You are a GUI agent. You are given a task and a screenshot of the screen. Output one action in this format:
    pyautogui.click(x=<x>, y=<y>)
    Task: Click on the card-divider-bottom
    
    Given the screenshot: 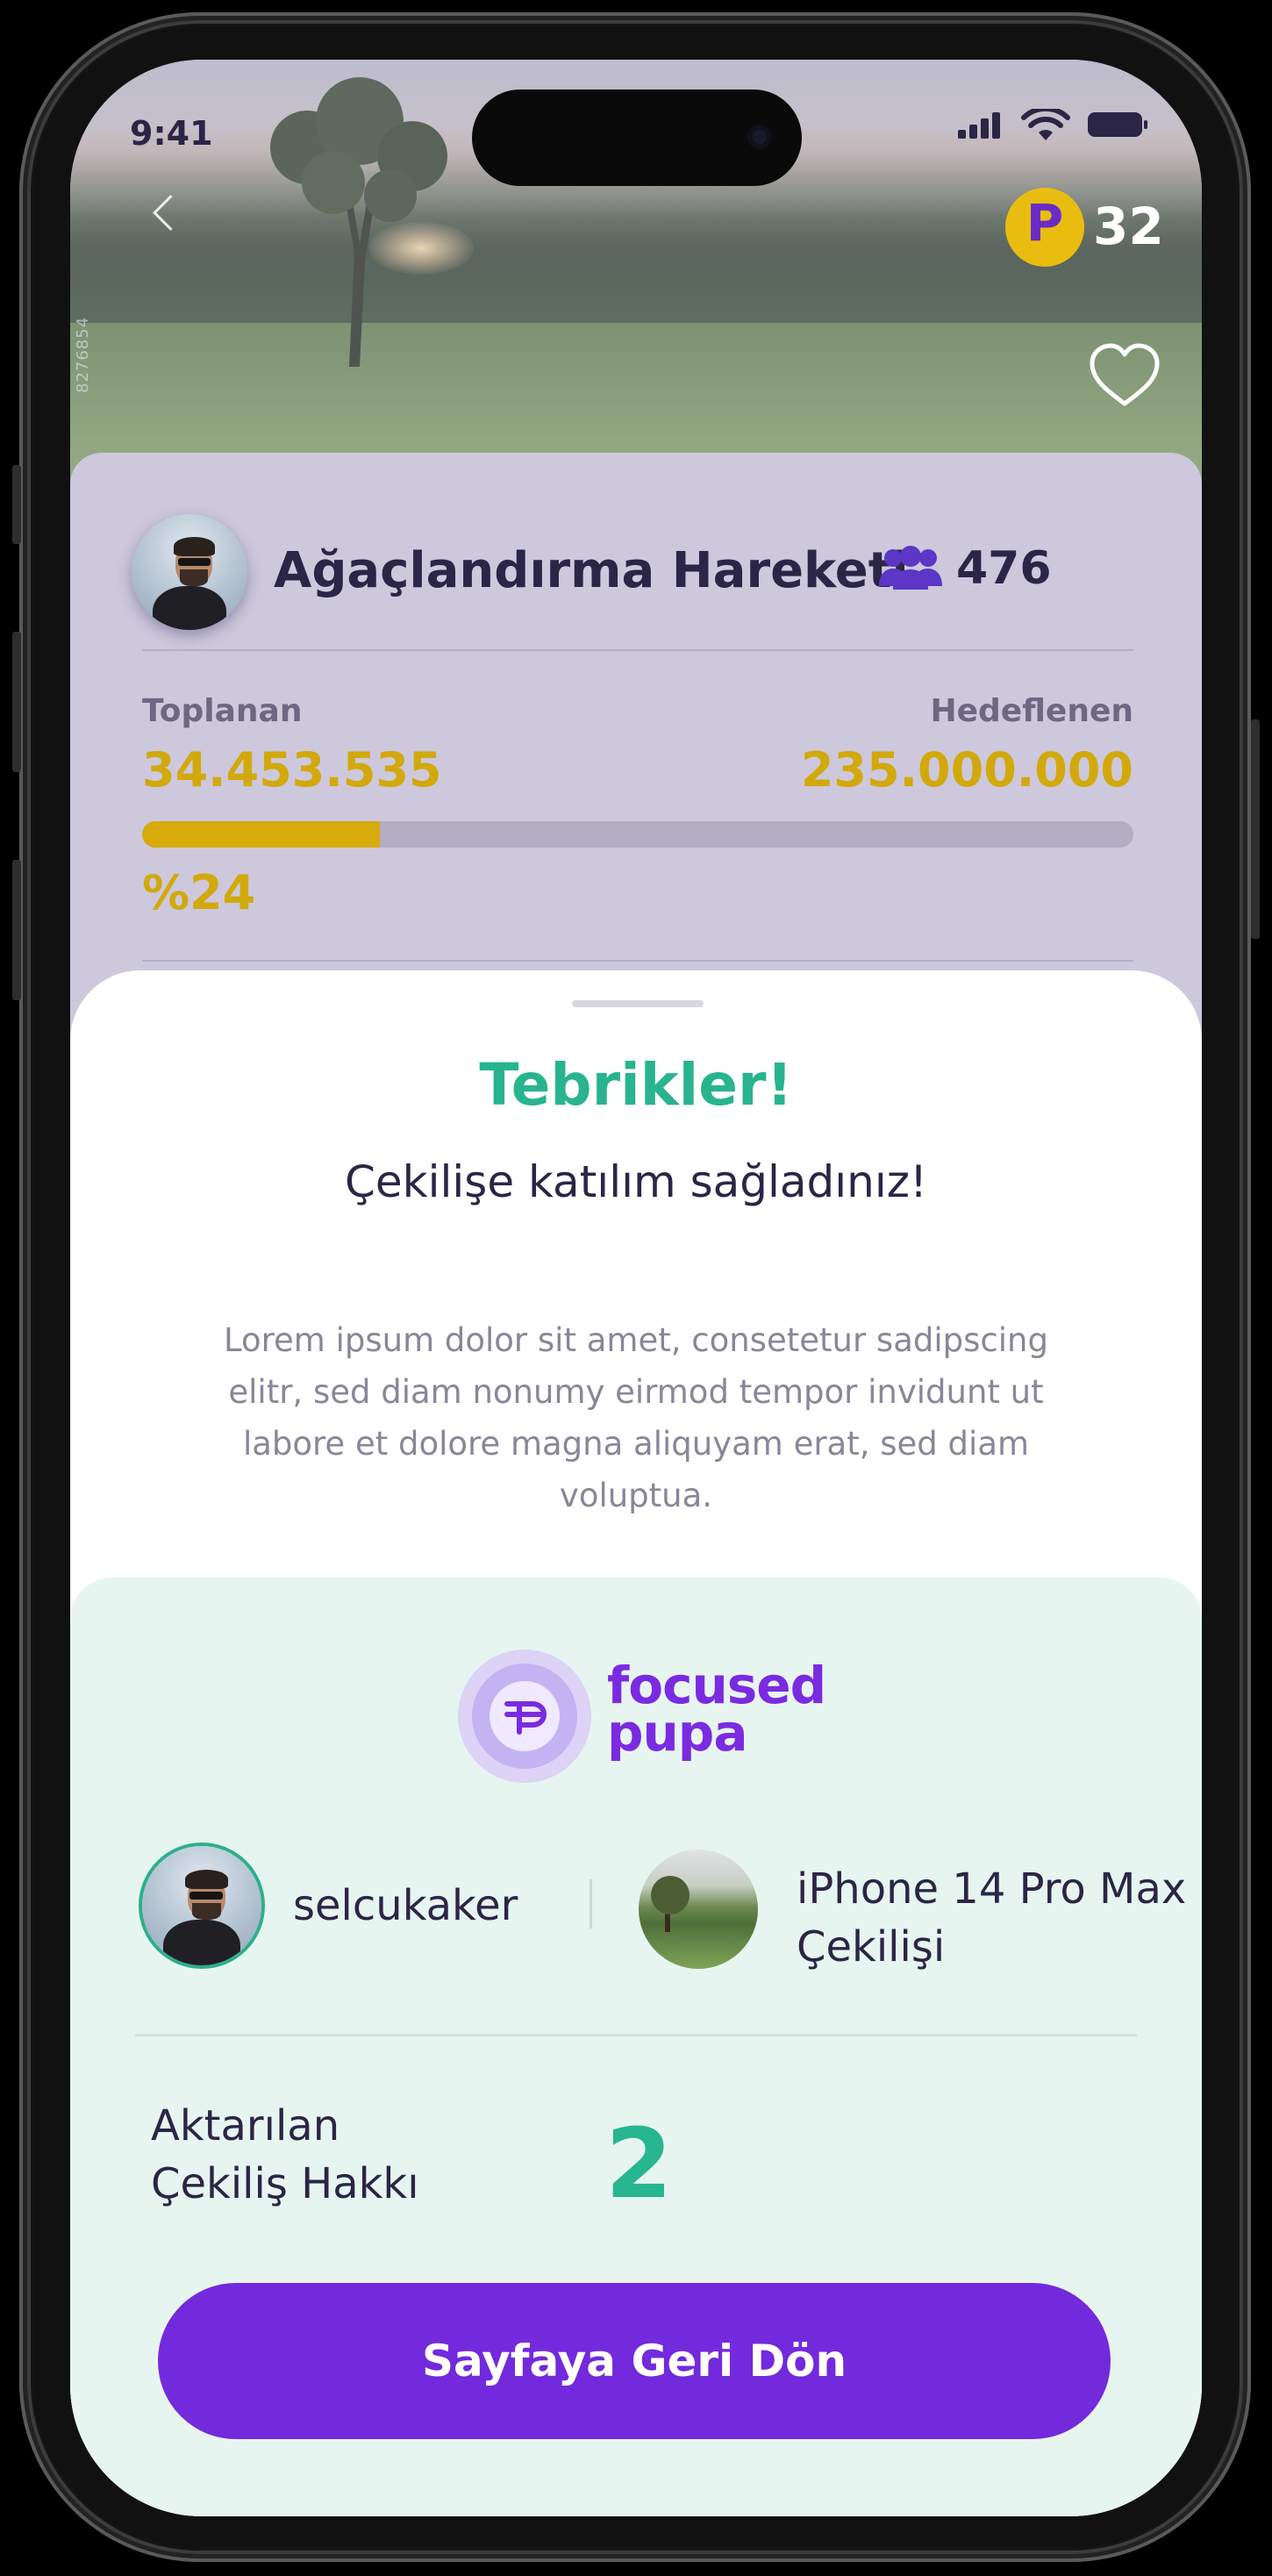 What is the action you would take?
    pyautogui.click(x=637, y=961)
    